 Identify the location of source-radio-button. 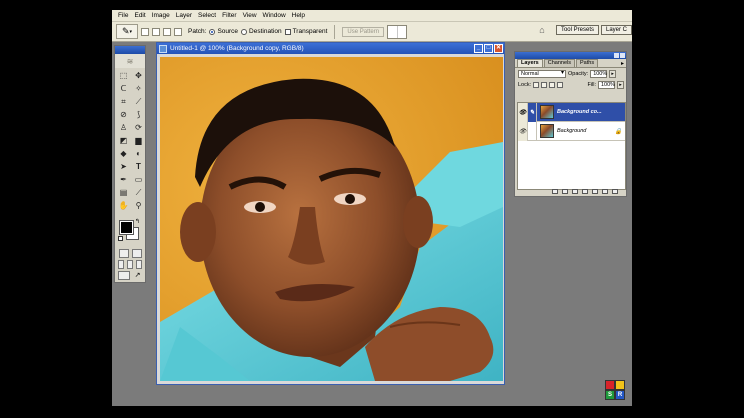
(212, 31).